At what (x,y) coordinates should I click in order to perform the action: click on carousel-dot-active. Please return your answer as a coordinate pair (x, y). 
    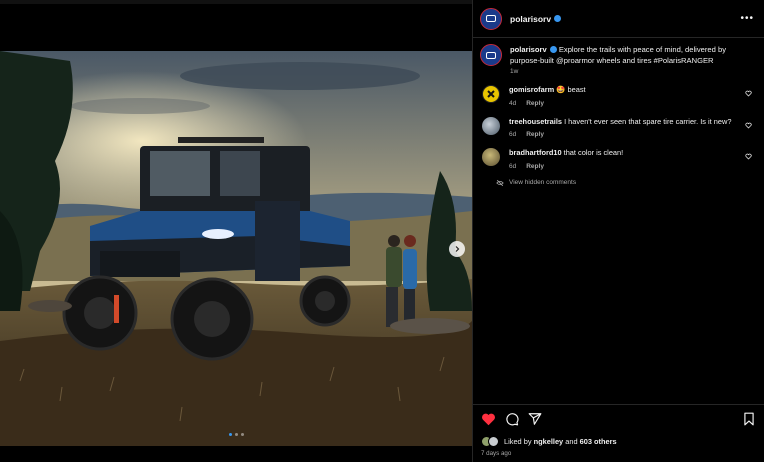
    Looking at the image, I should click on (230, 434).